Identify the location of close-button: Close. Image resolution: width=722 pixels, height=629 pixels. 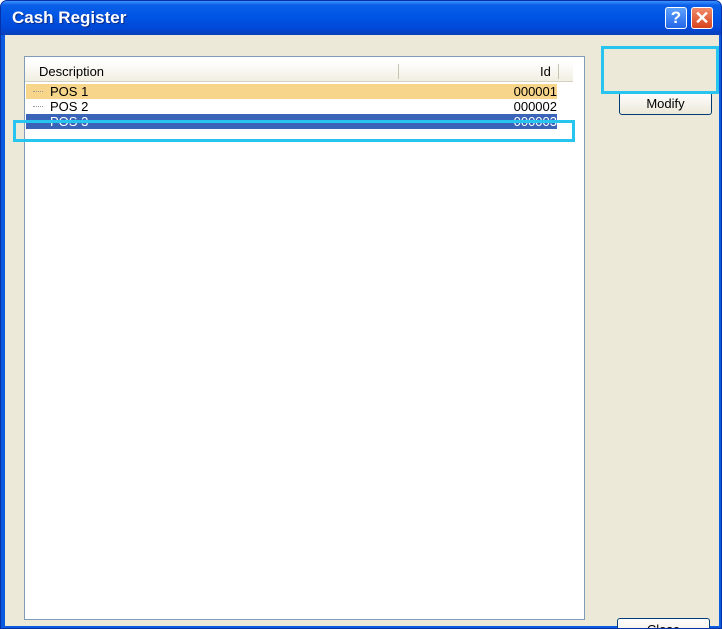
(663, 623).